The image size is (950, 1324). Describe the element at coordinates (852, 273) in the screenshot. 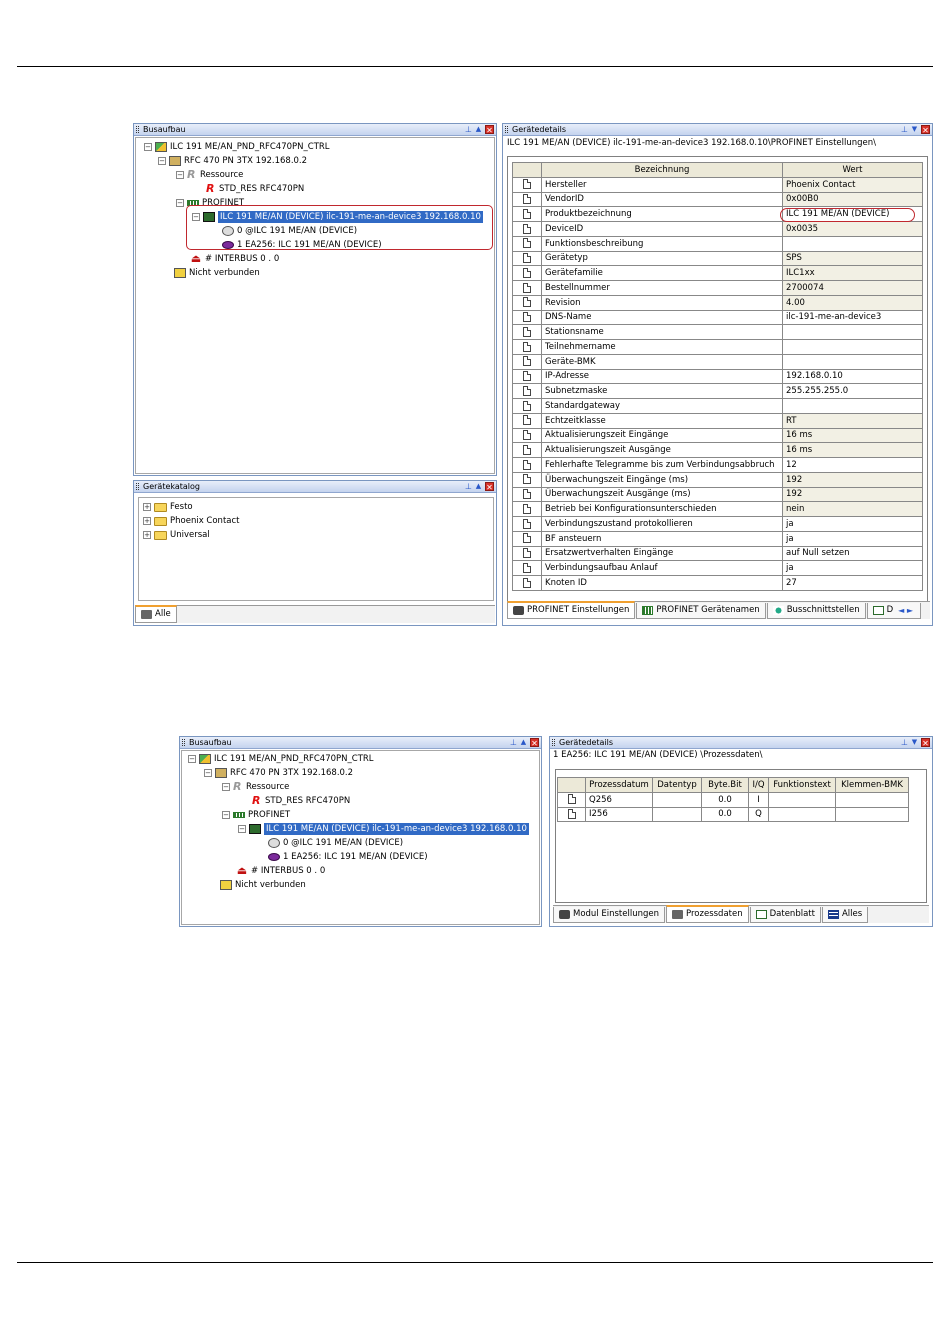

I see `row-value: ILC1xx` at that location.